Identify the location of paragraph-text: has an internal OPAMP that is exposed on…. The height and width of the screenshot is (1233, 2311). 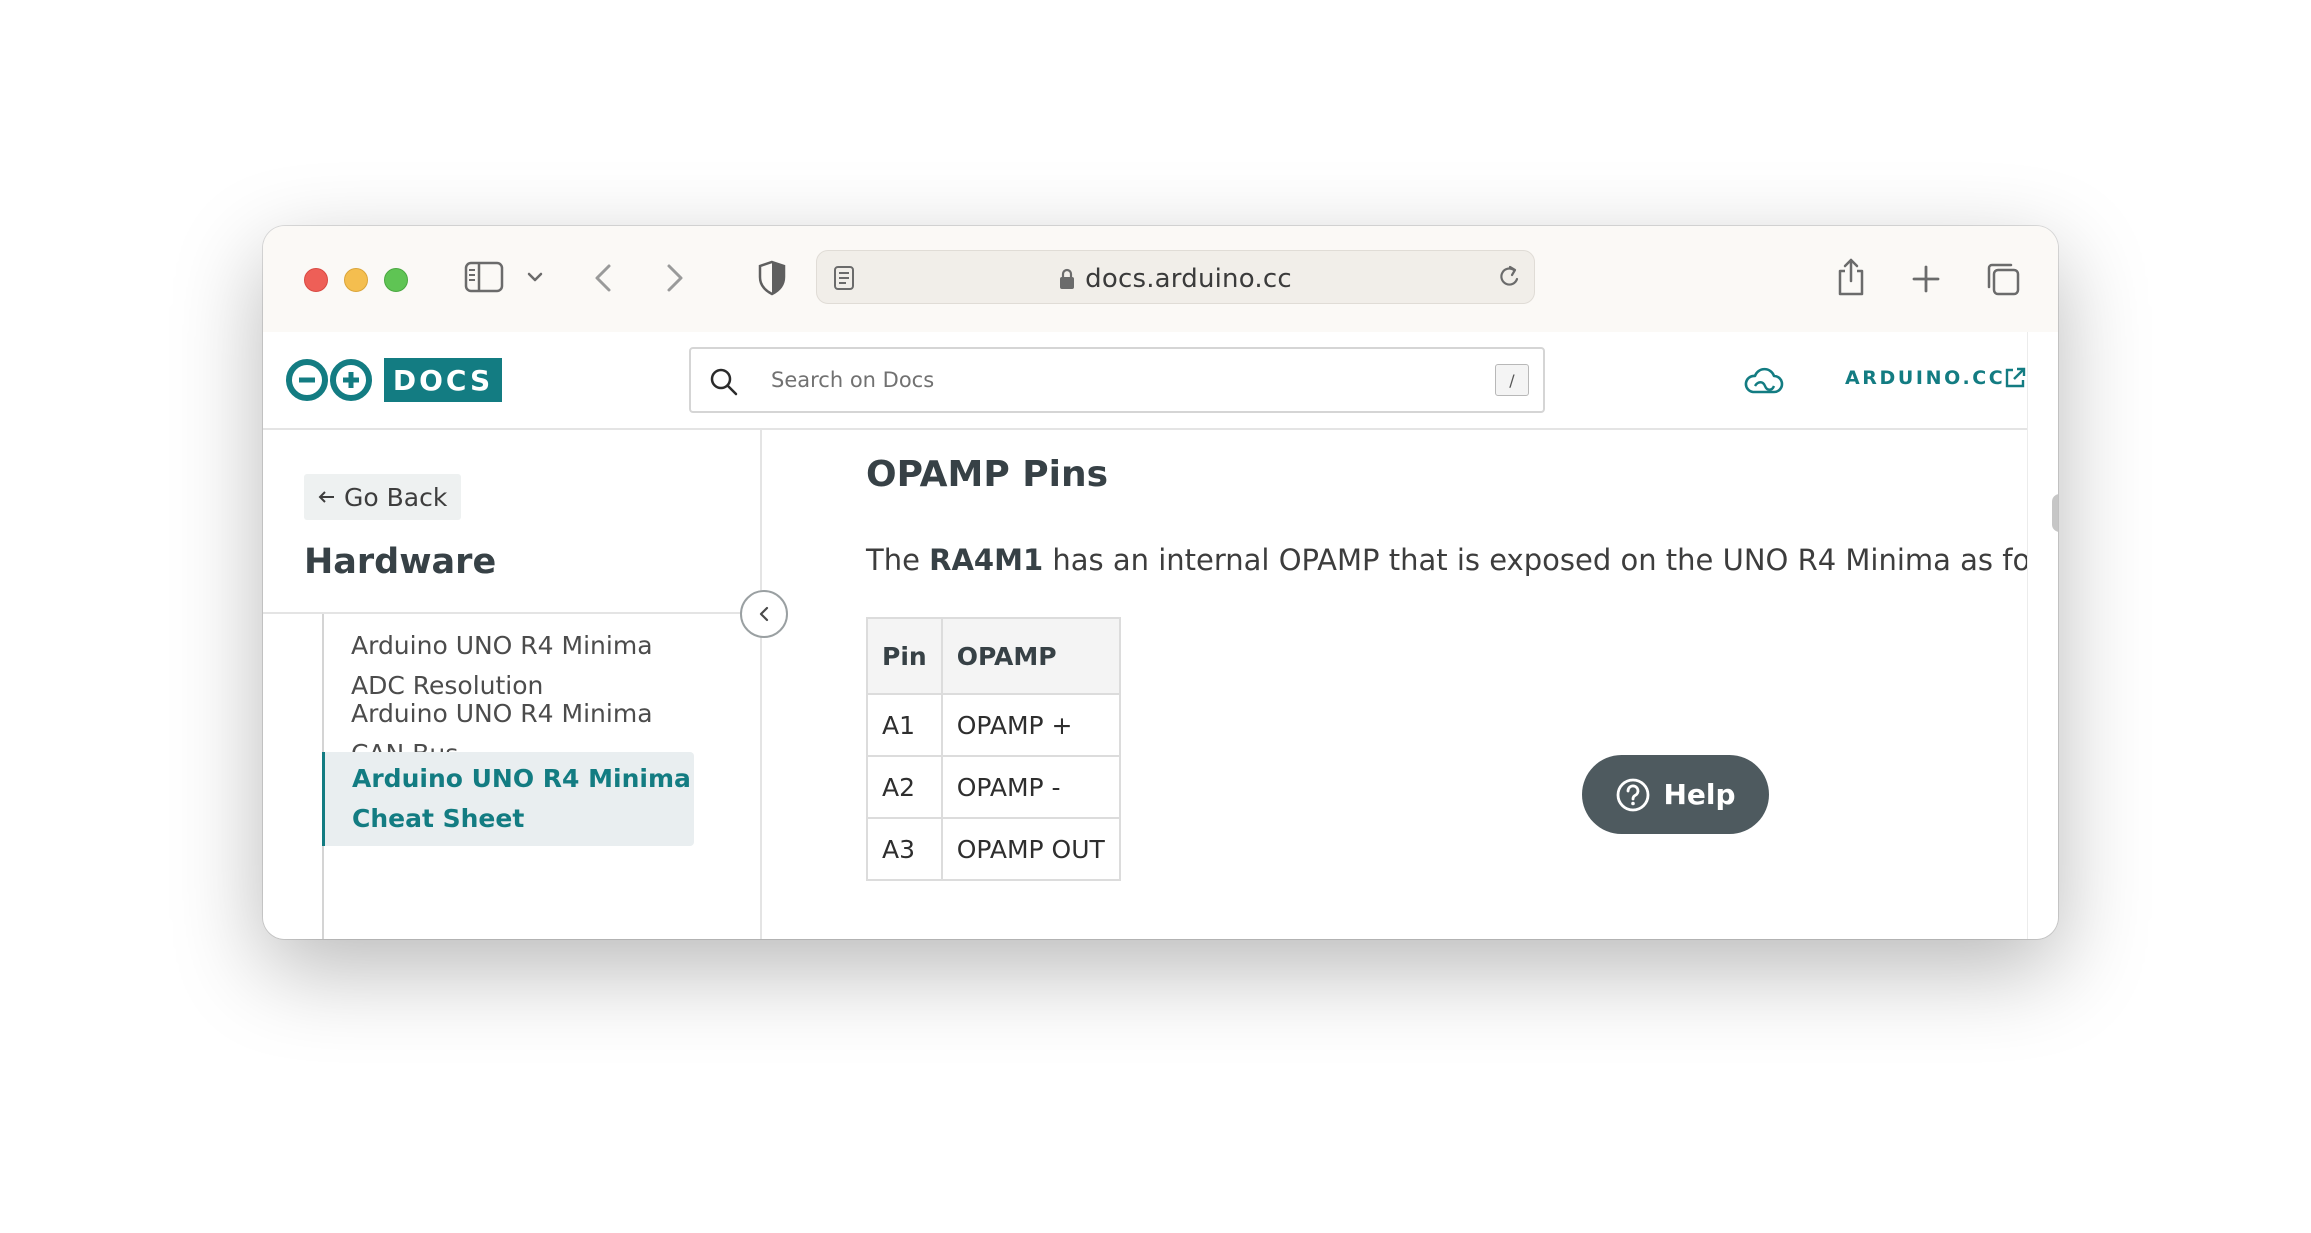
(1550, 560).